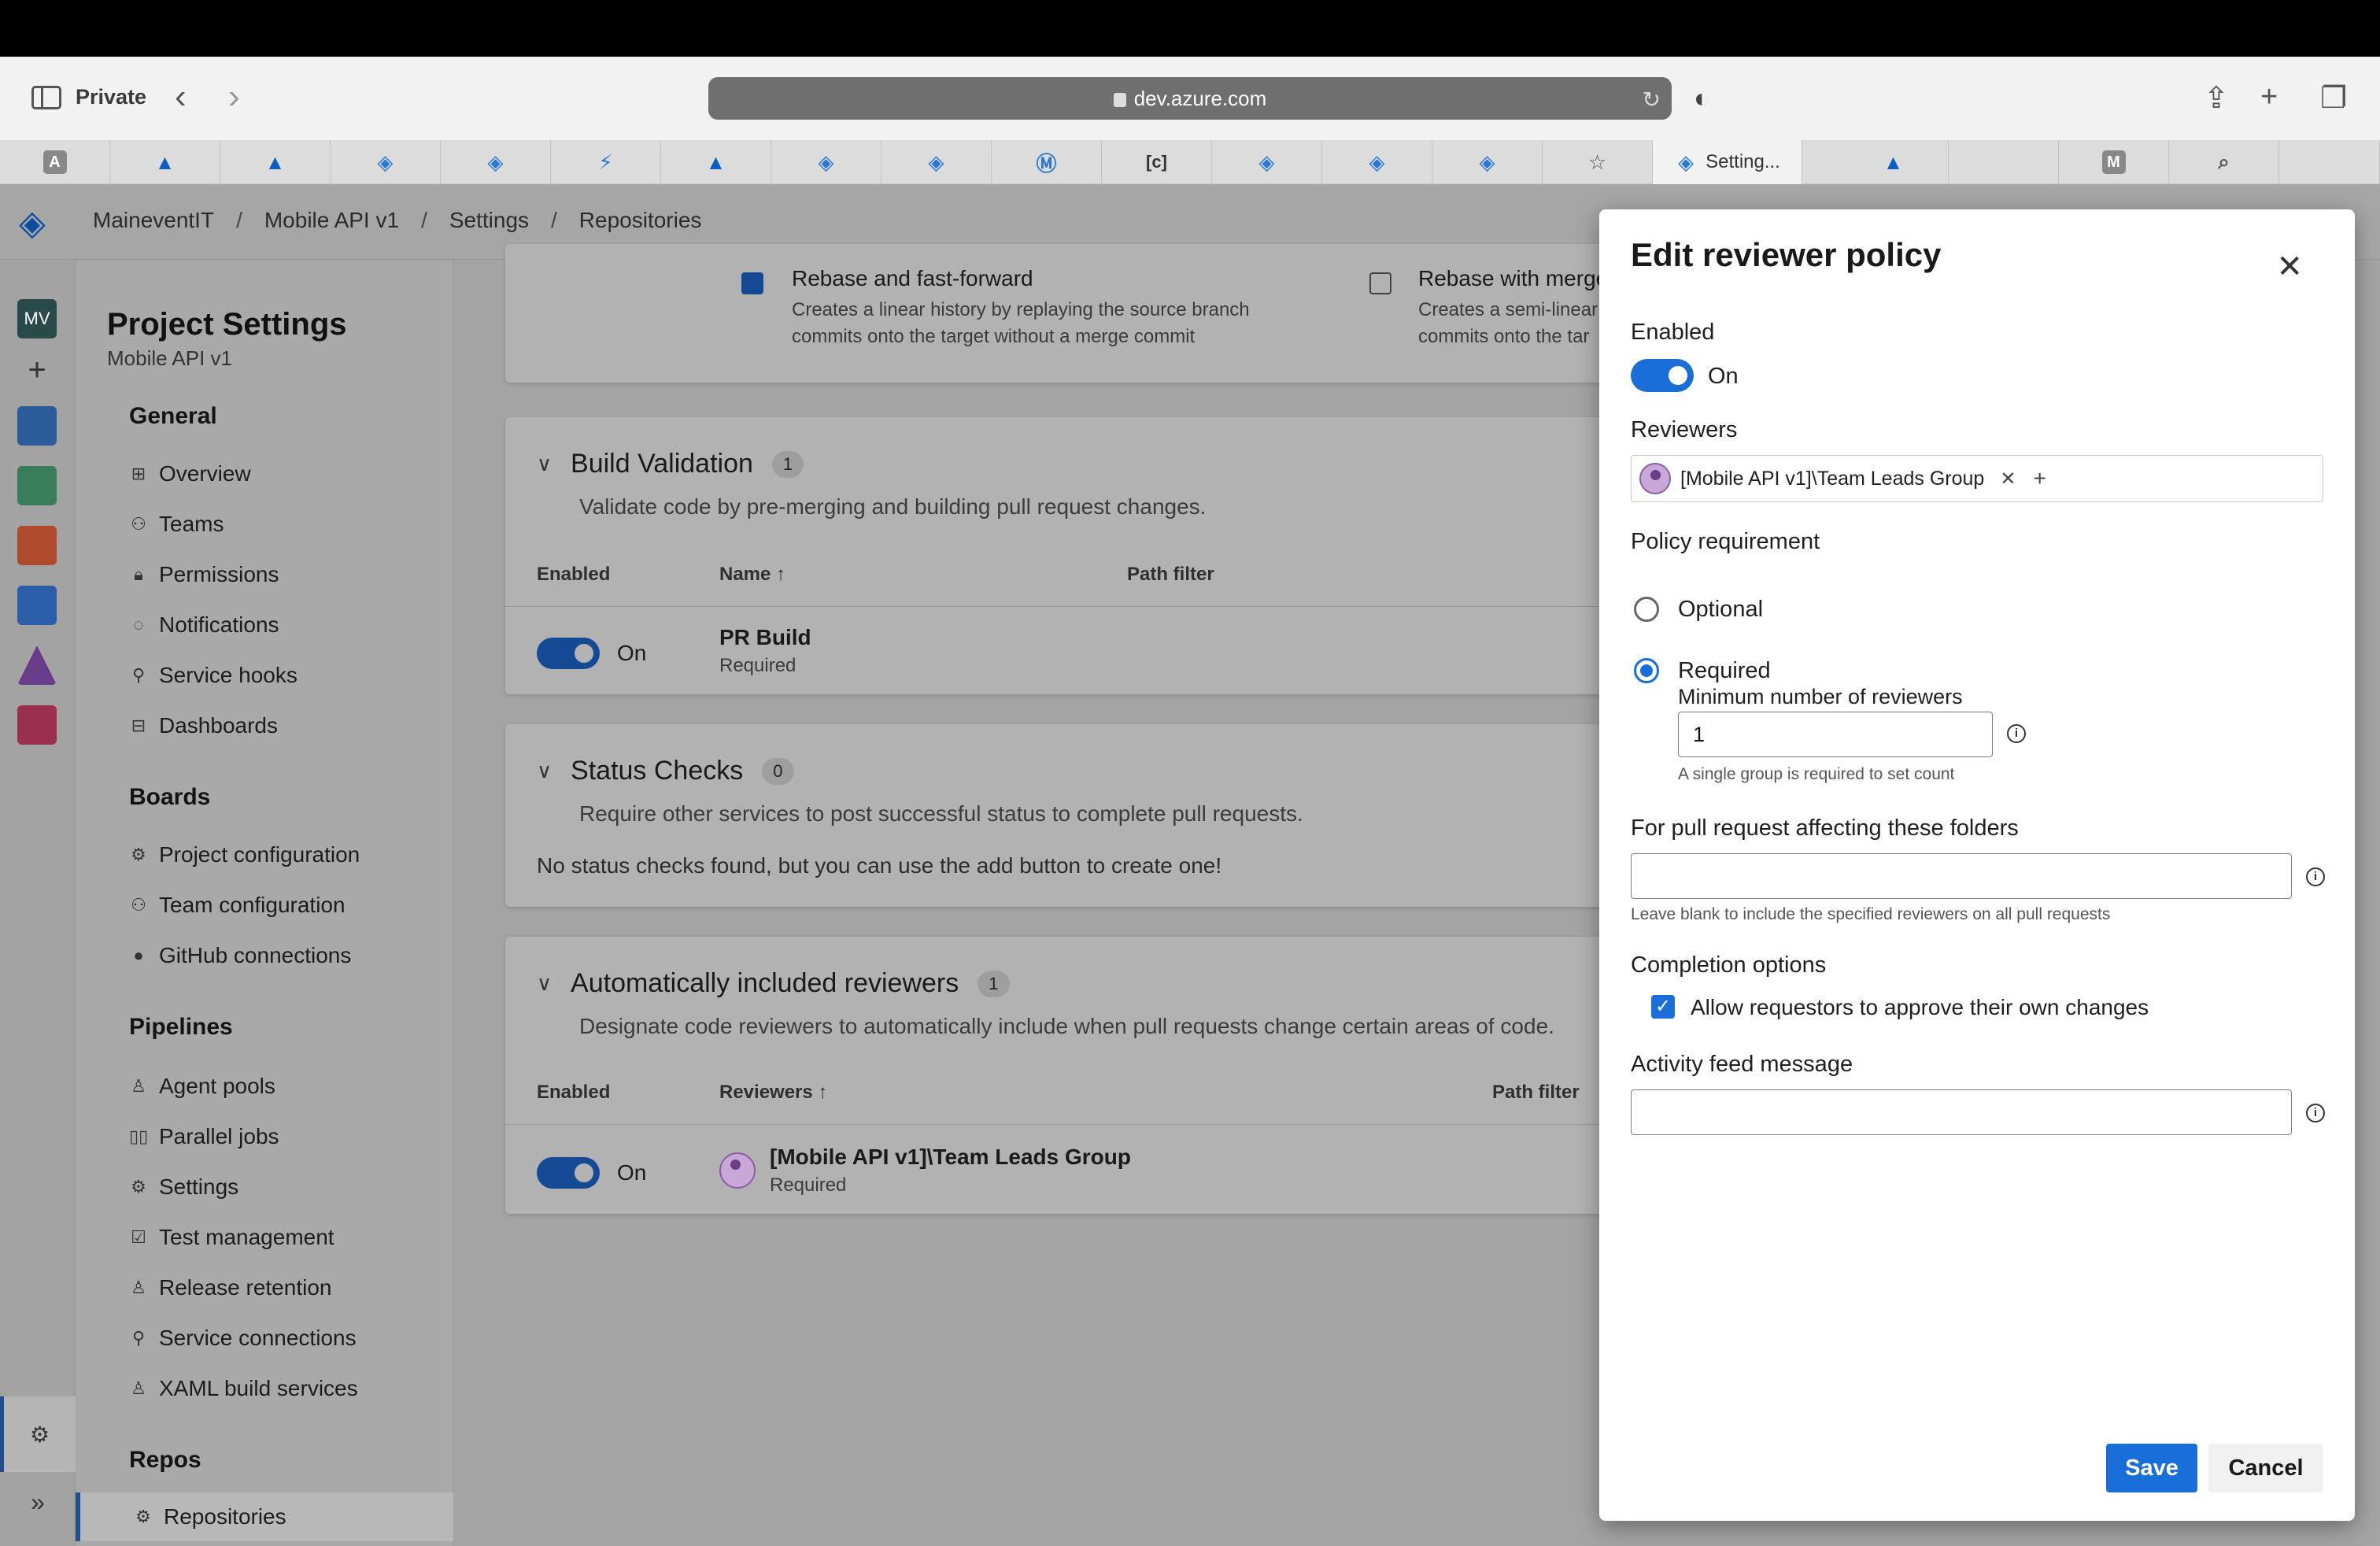 Image resolution: width=2380 pixels, height=1546 pixels. Describe the element at coordinates (243, 1389) in the screenshot. I see `nav-item-xaml-build-services: ♙ XAML build services` at that location.